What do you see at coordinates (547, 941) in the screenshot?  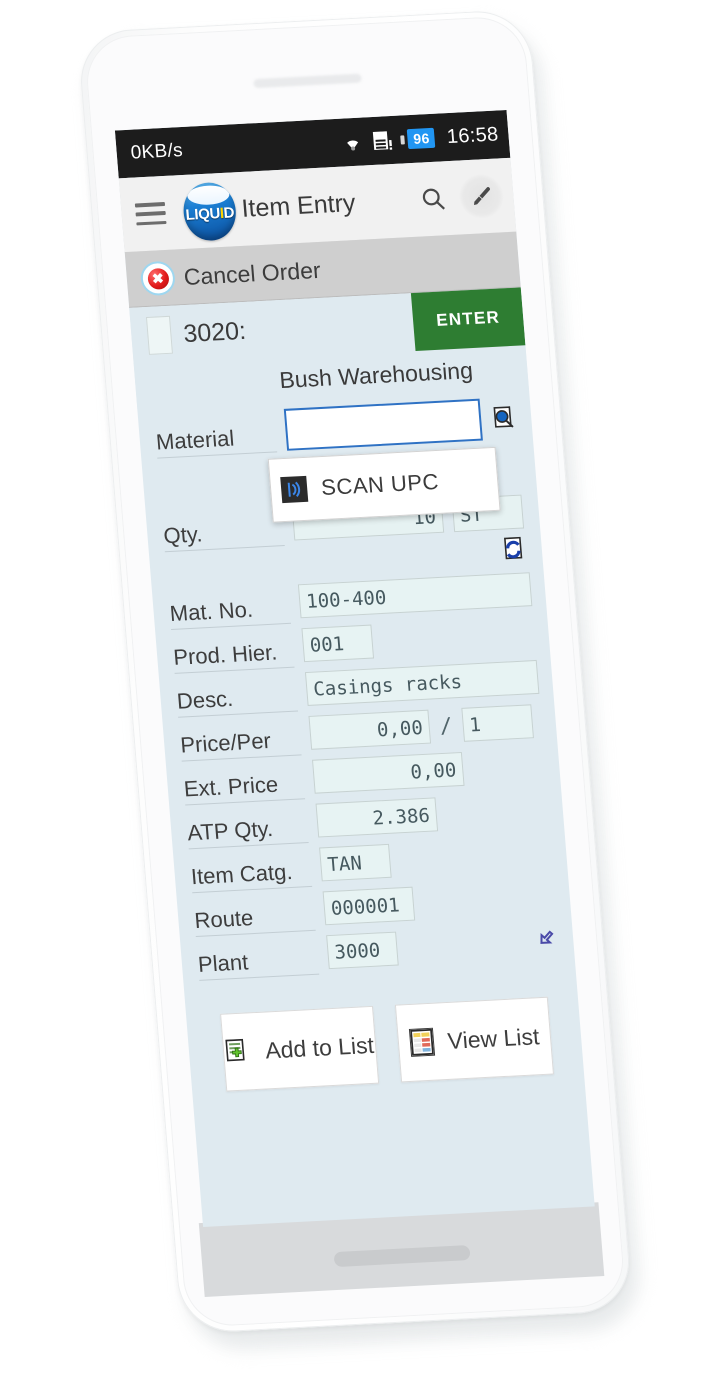 I see `undo-arrow-icon` at bounding box center [547, 941].